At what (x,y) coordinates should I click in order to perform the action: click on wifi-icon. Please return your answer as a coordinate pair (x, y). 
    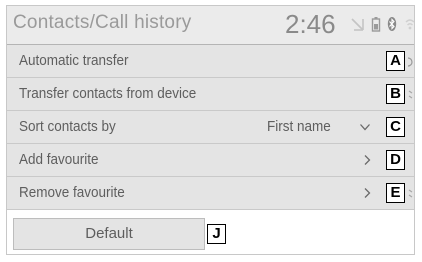
    Looking at the image, I should click on (409, 24).